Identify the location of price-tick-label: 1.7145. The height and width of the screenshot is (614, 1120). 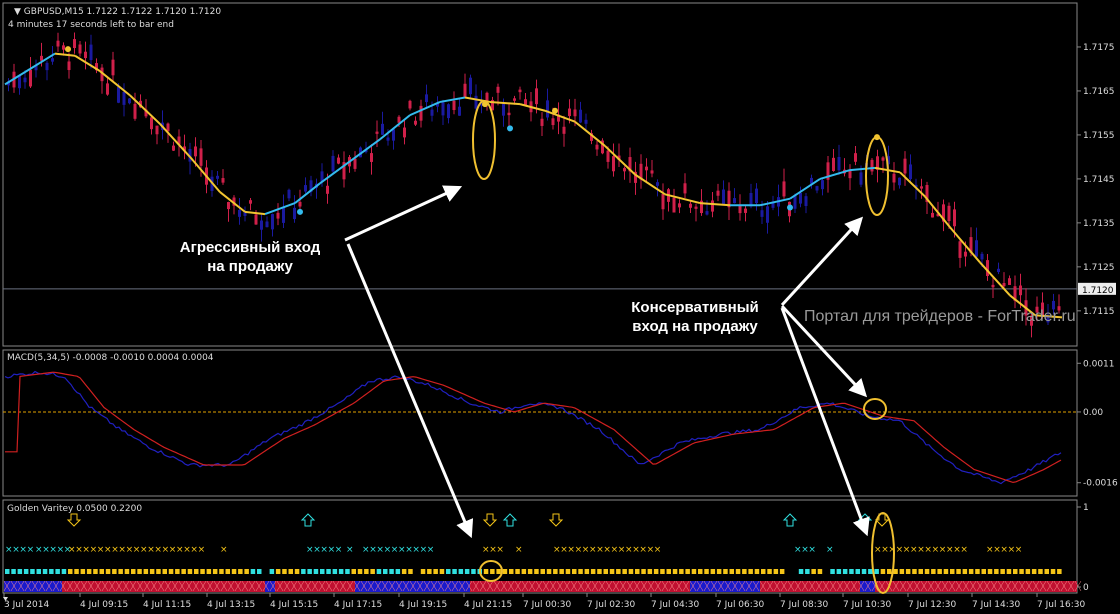
(1099, 180).